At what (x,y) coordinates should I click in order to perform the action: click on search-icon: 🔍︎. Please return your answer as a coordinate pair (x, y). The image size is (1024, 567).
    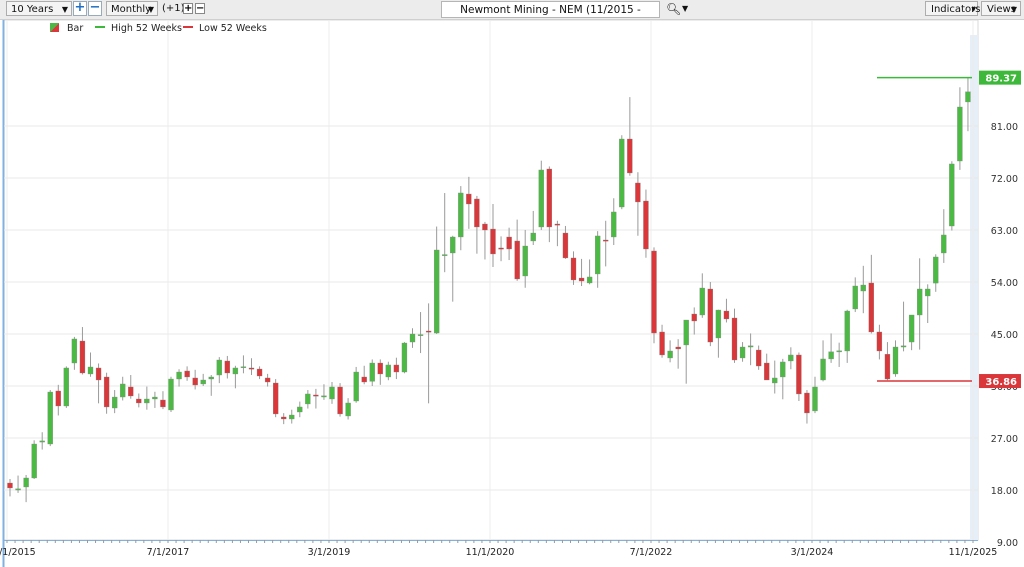
    Looking at the image, I should click on (673, 9).